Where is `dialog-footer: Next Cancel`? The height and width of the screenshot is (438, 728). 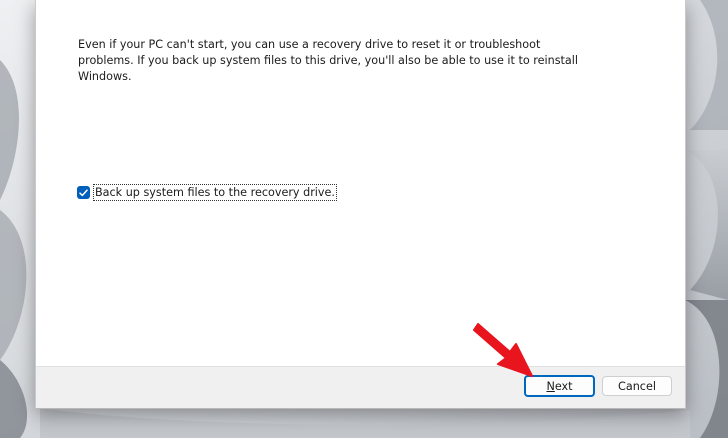 dialog-footer: Next Cancel is located at coordinates (360, 387).